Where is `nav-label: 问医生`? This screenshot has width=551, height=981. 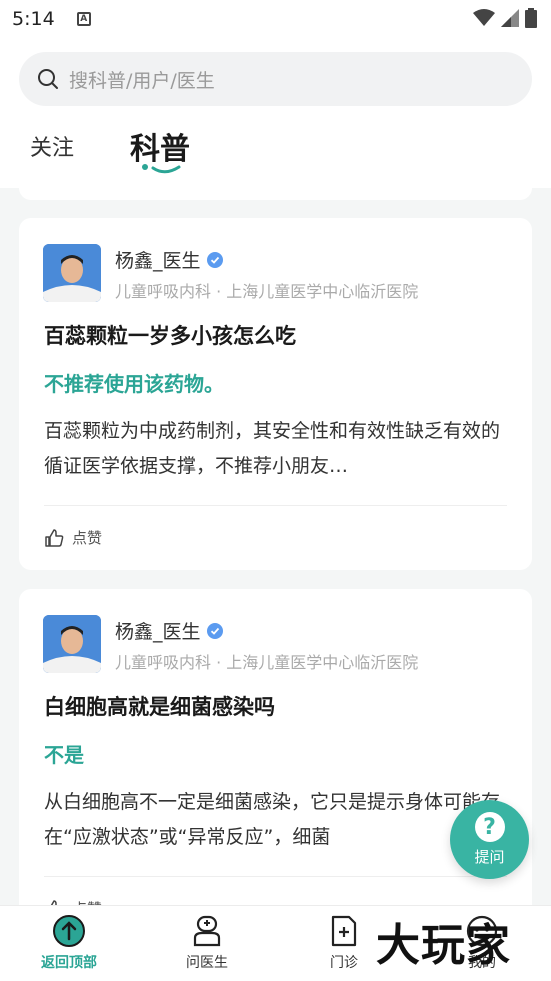
nav-label: 问医生 is located at coordinates (207, 963).